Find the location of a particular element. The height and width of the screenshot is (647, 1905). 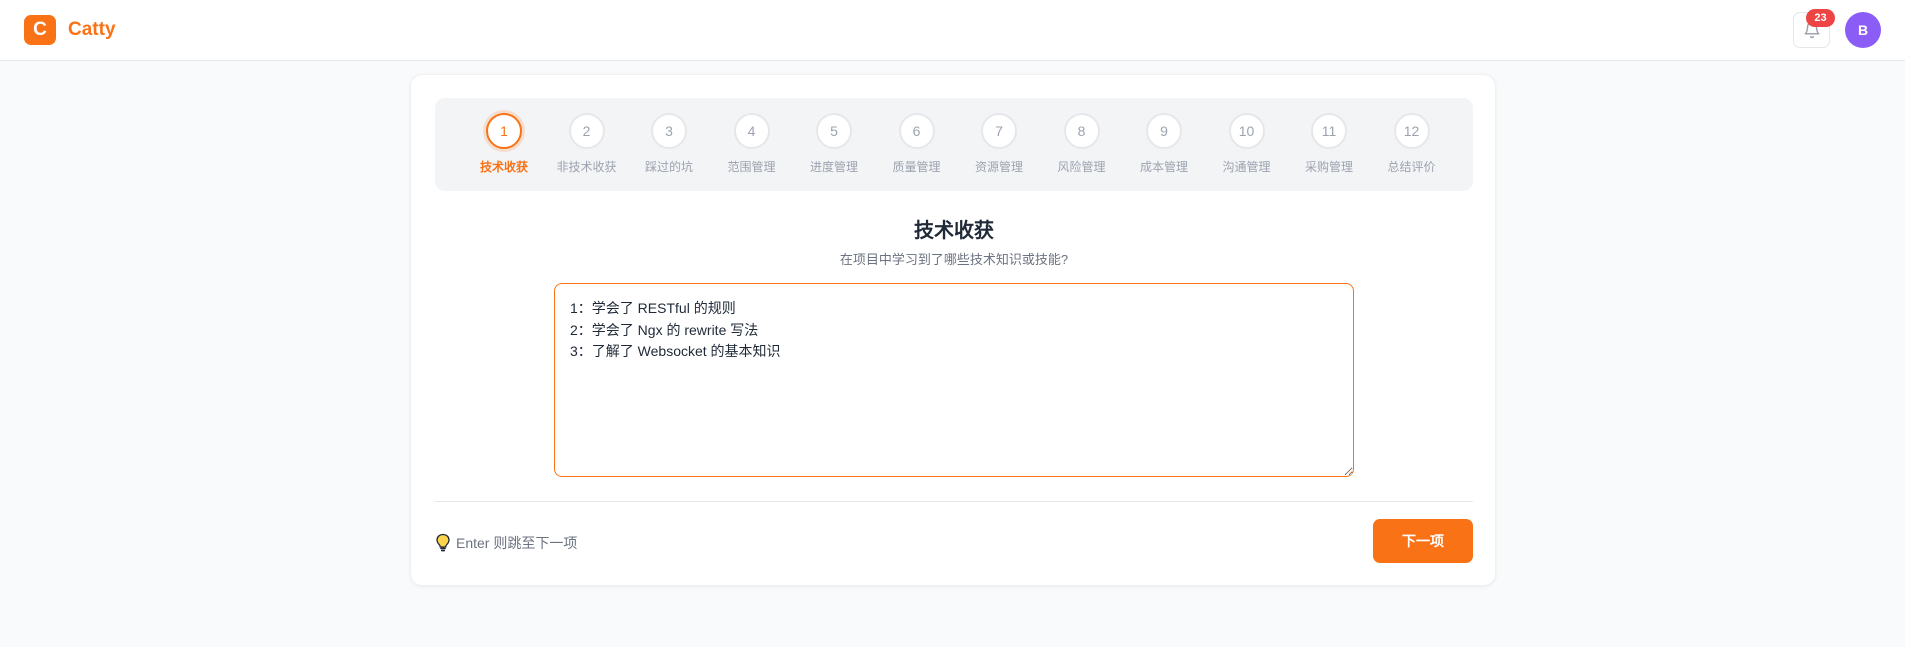

divider is located at coordinates (954, 501).